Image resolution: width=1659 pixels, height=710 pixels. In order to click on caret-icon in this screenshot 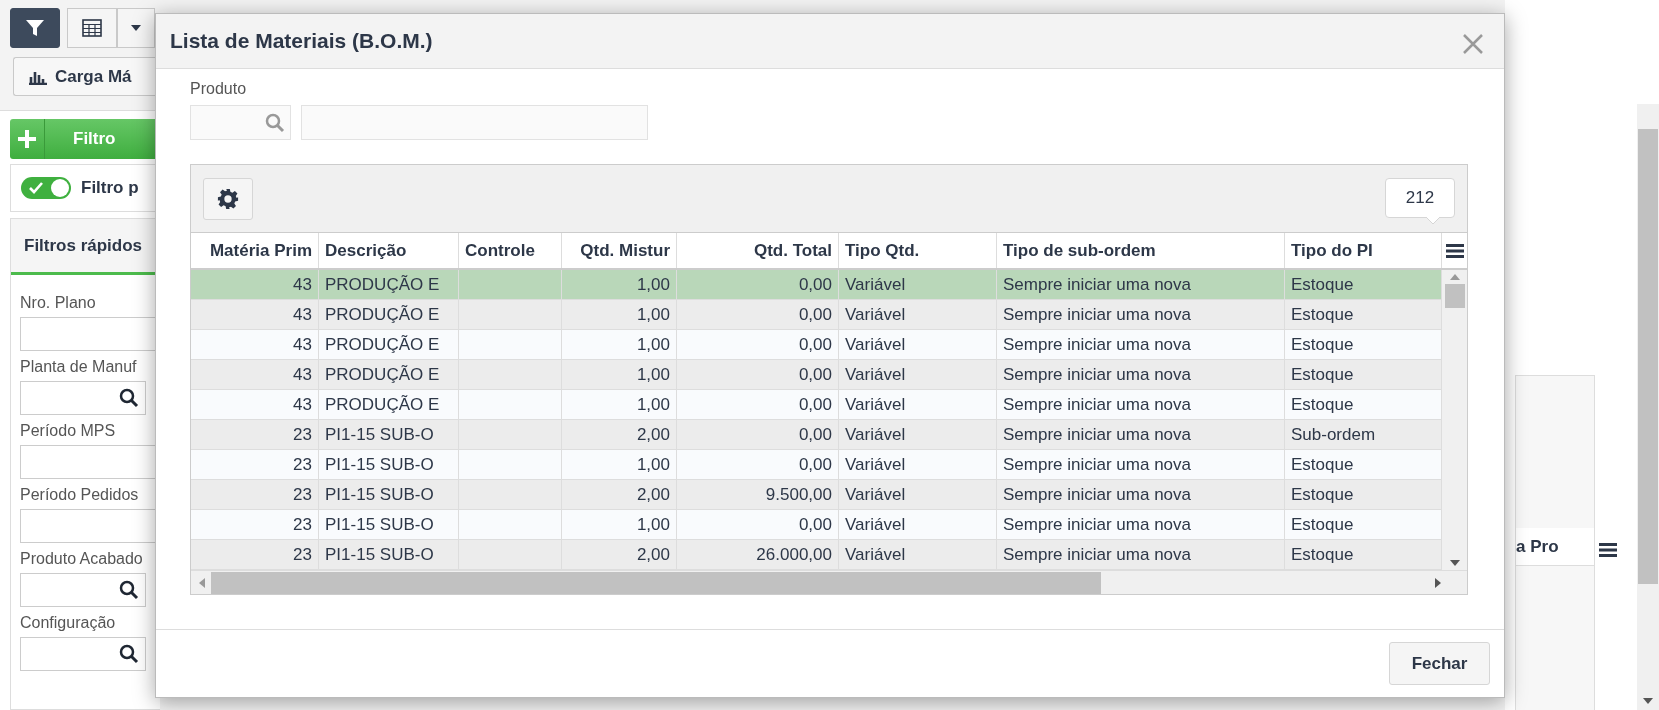, I will do `click(136, 28)`.